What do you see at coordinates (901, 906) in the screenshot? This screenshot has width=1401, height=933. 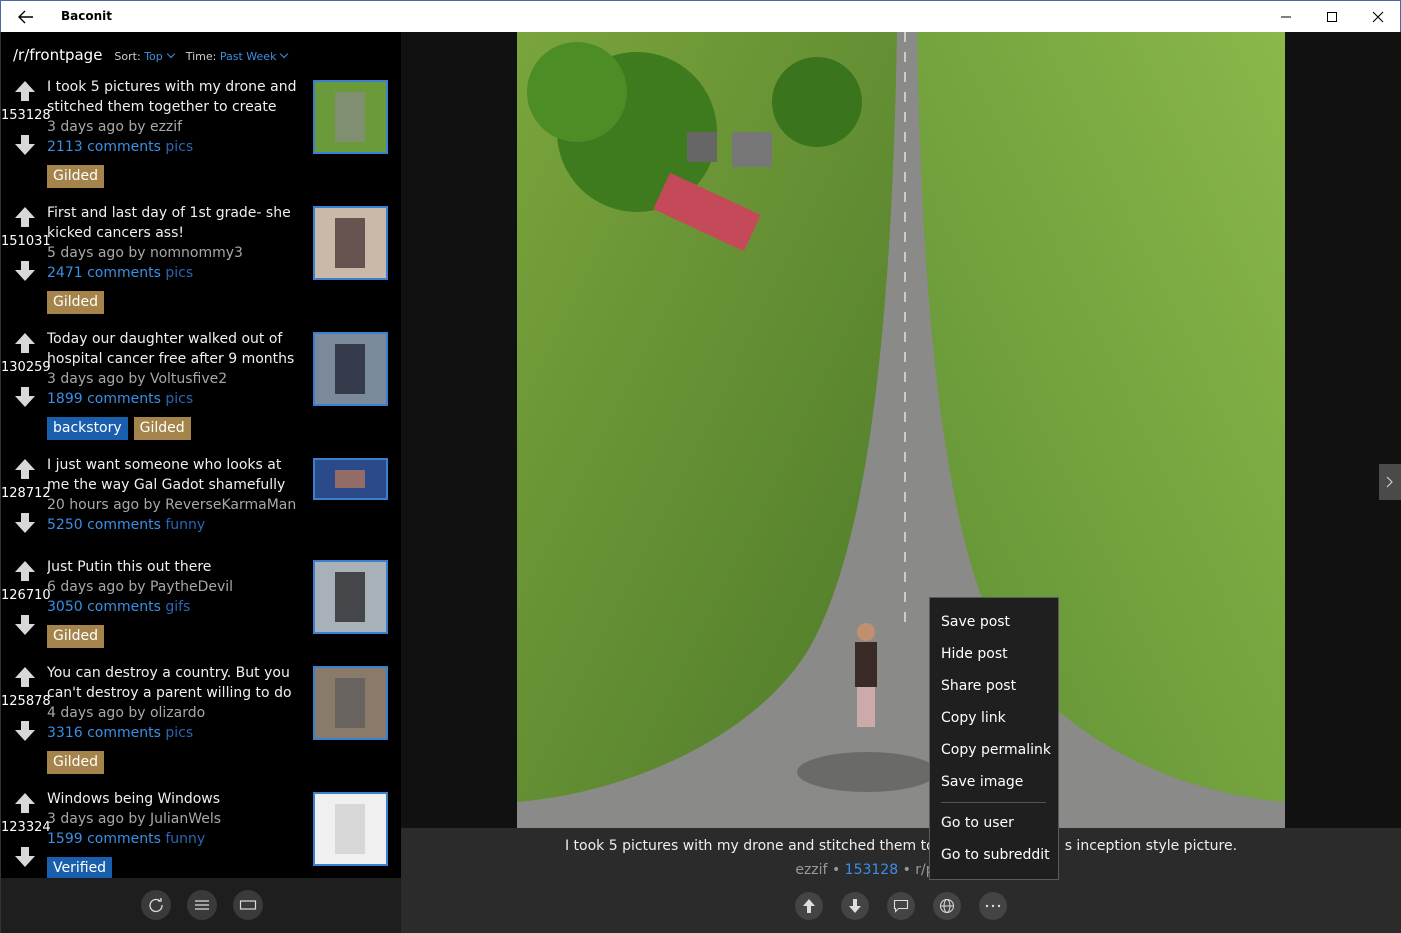 I see `comments-button` at bounding box center [901, 906].